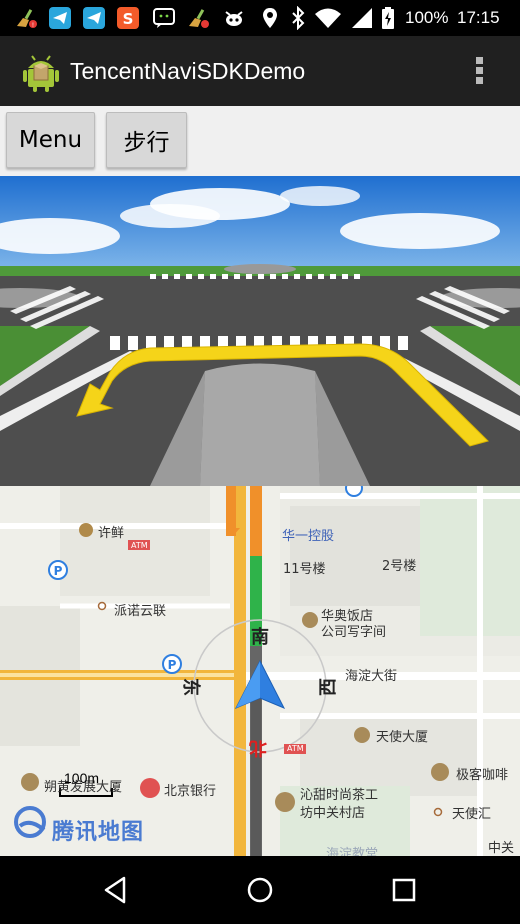 The width and height of the screenshot is (520, 924). What do you see at coordinates (98, 832) in the screenshot?
I see `tencent-map-logo: 腾讯地图` at bounding box center [98, 832].